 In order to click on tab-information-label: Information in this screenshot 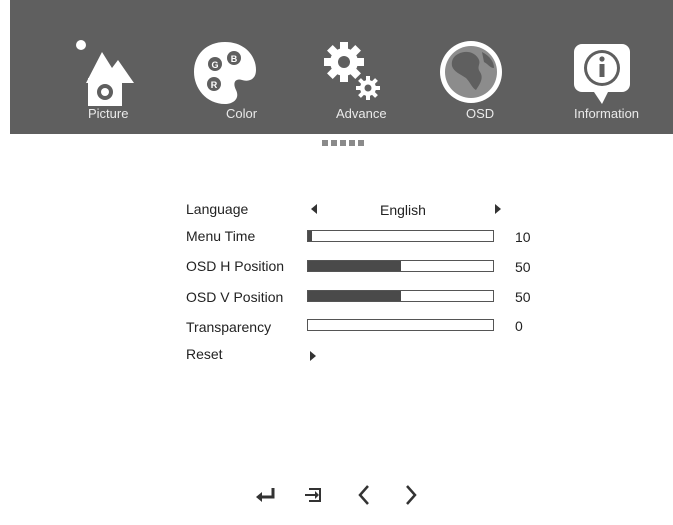, I will do `click(607, 113)`.